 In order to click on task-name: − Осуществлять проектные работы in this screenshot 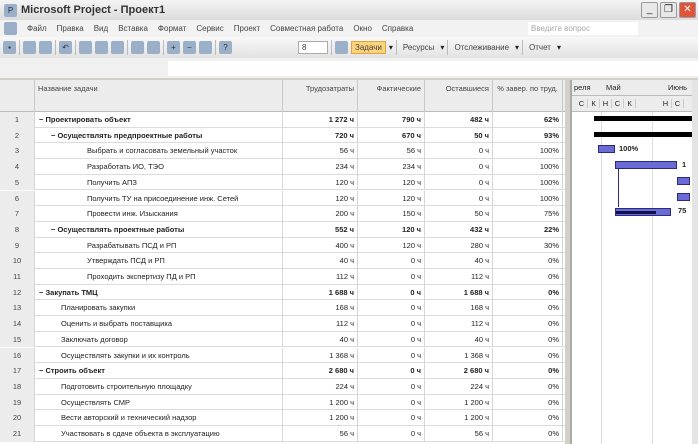, I will do `click(159, 229)`.